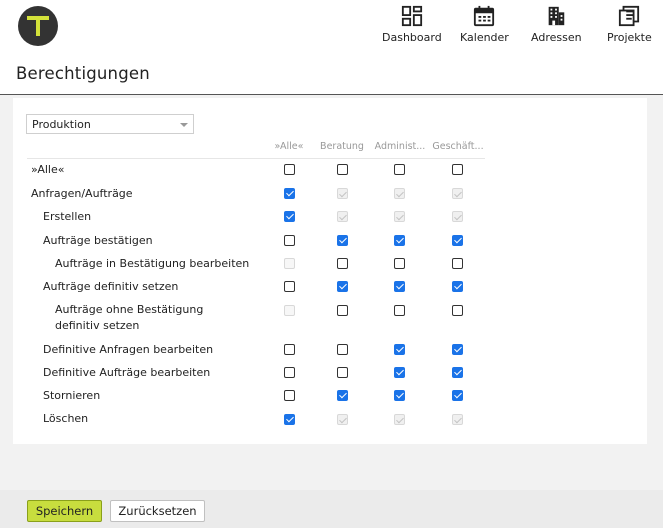 This screenshot has height=528, width=663. Describe the element at coordinates (484, 37) in the screenshot. I see `nav-kalender-label: Kalender` at that location.